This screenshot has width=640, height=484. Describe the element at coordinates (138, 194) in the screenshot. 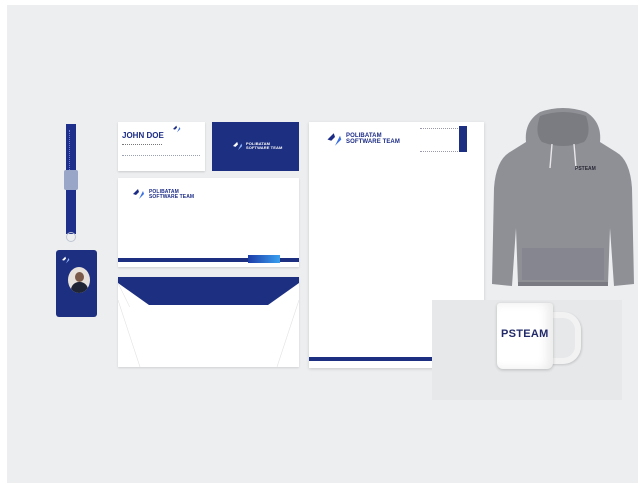

I see `envelope-logo-icon` at that location.